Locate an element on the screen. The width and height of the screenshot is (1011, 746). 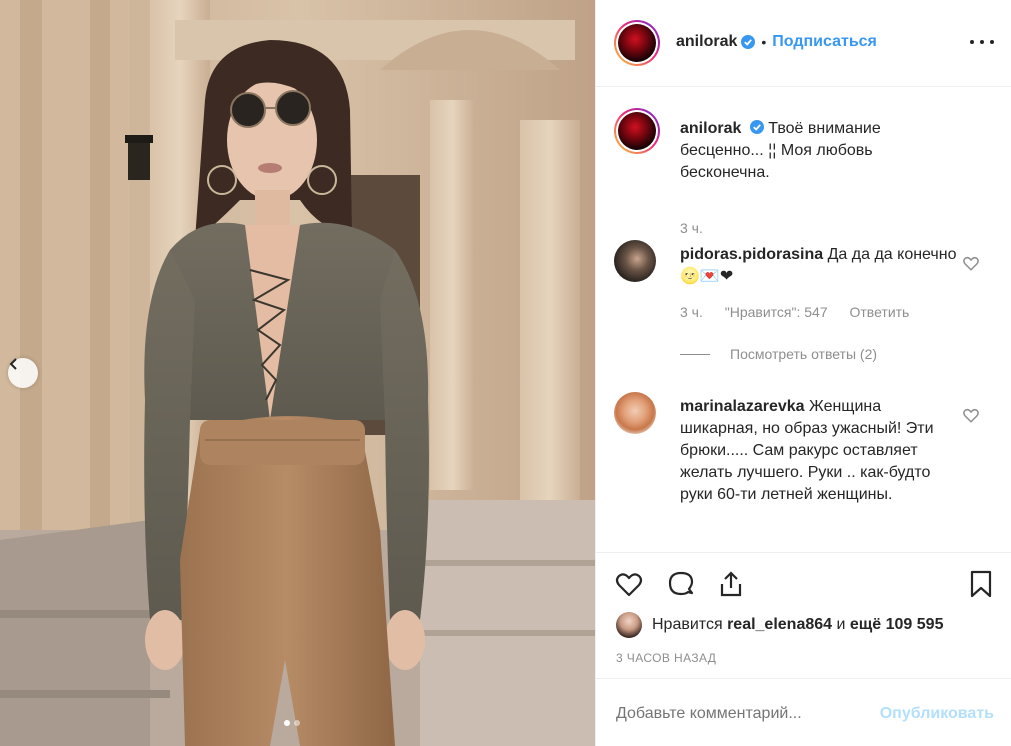
liker-username: real_elena864 is located at coordinates (779, 625).